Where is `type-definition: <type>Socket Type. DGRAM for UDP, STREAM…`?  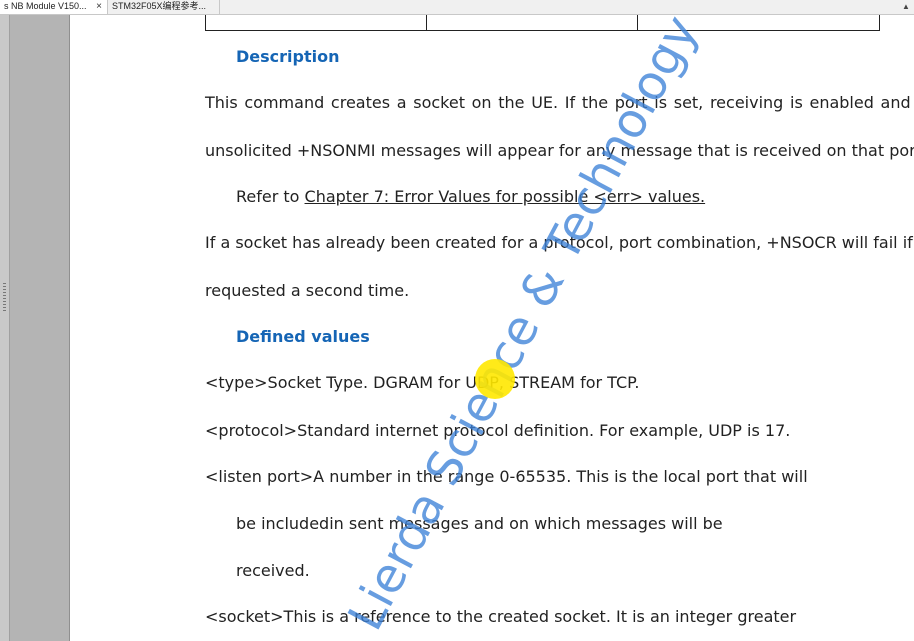 type-definition: <type>Socket Type. DGRAM for UDP, STREAM… is located at coordinates (422, 382).